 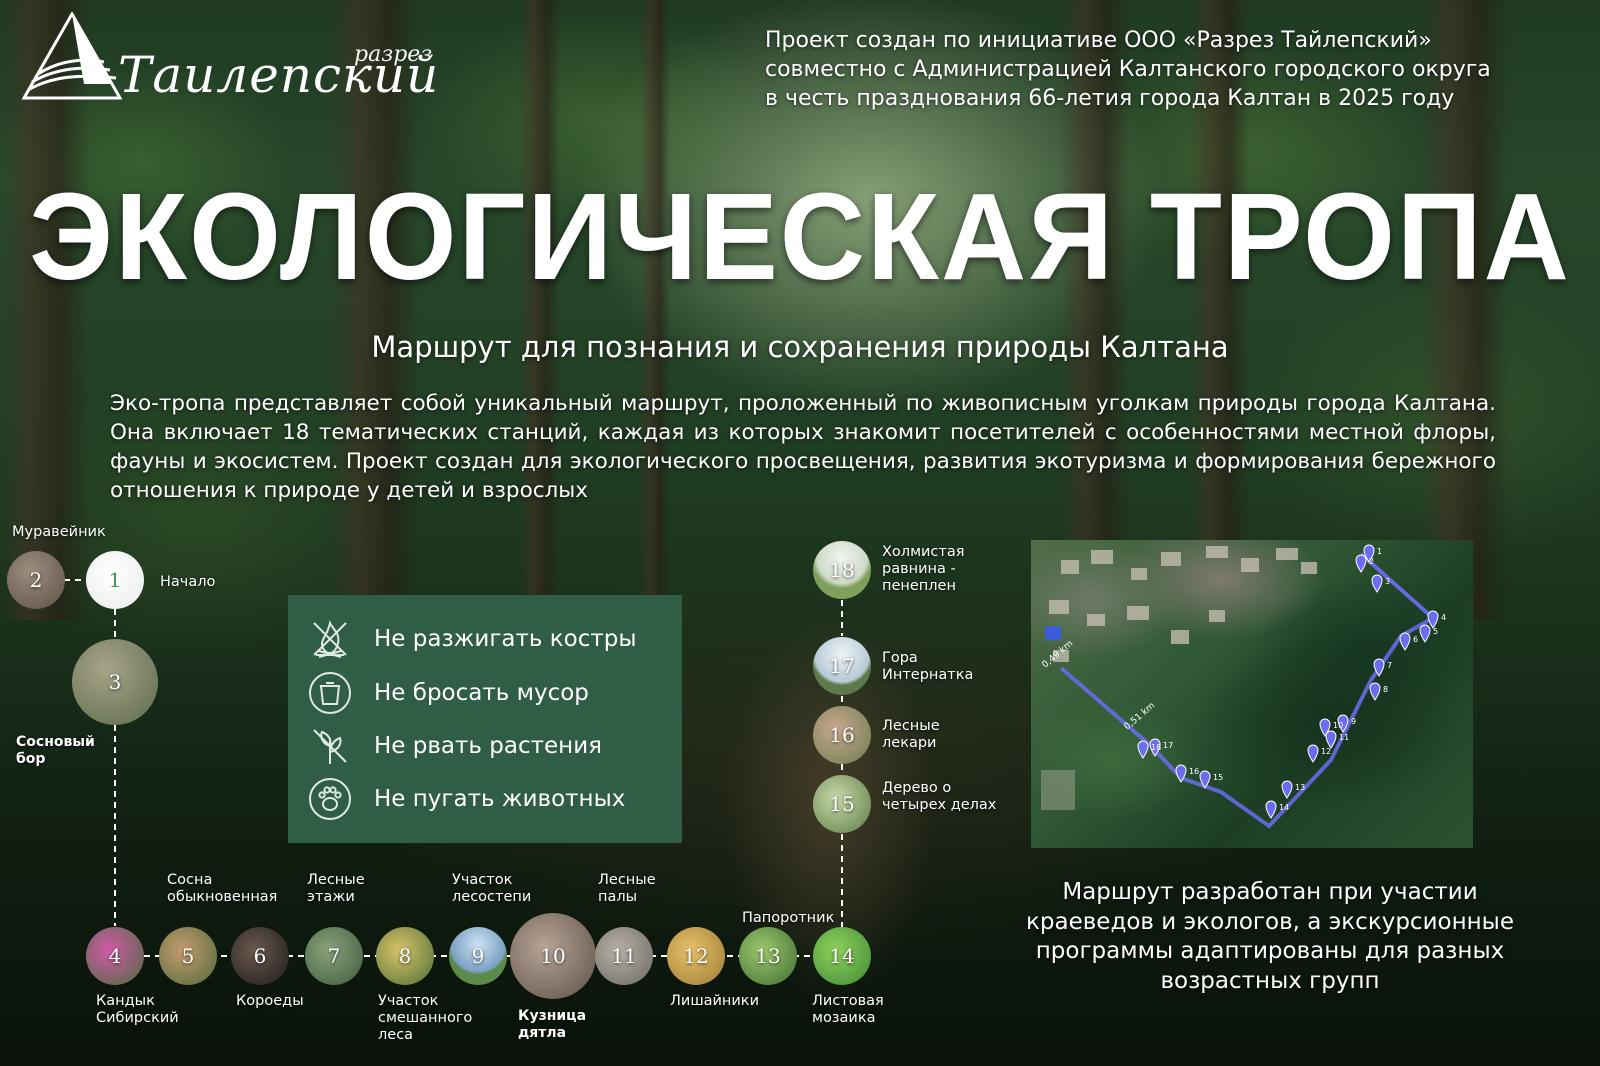 I want to click on map-marker-label: 9, so click(x=1353, y=721).